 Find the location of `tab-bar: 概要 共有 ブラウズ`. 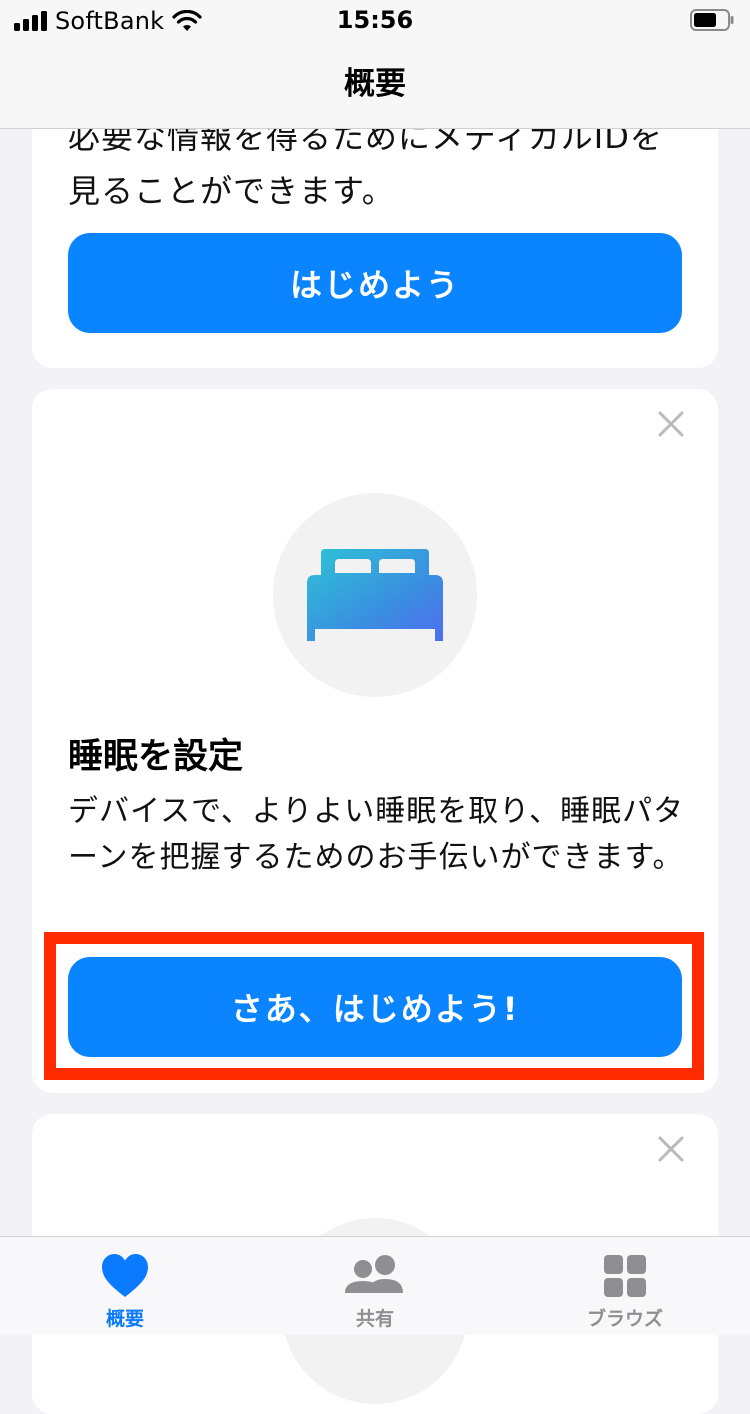

tab-bar: 概要 共有 ブラウズ is located at coordinates (375, 1285).